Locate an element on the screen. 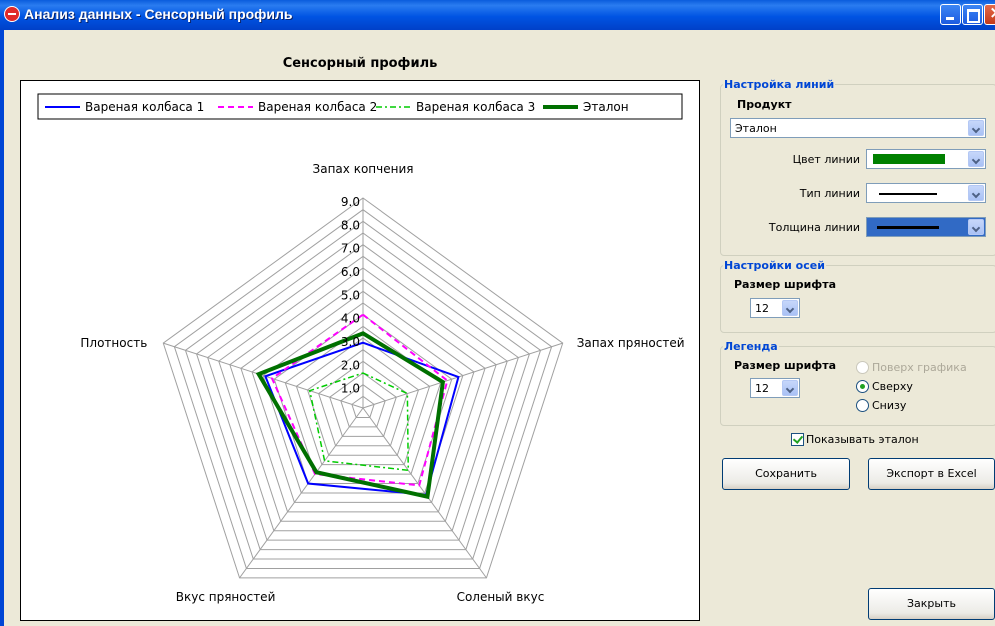 This screenshot has height=626, width=995. axis-font-size-select: 12 is located at coordinates (775, 308).